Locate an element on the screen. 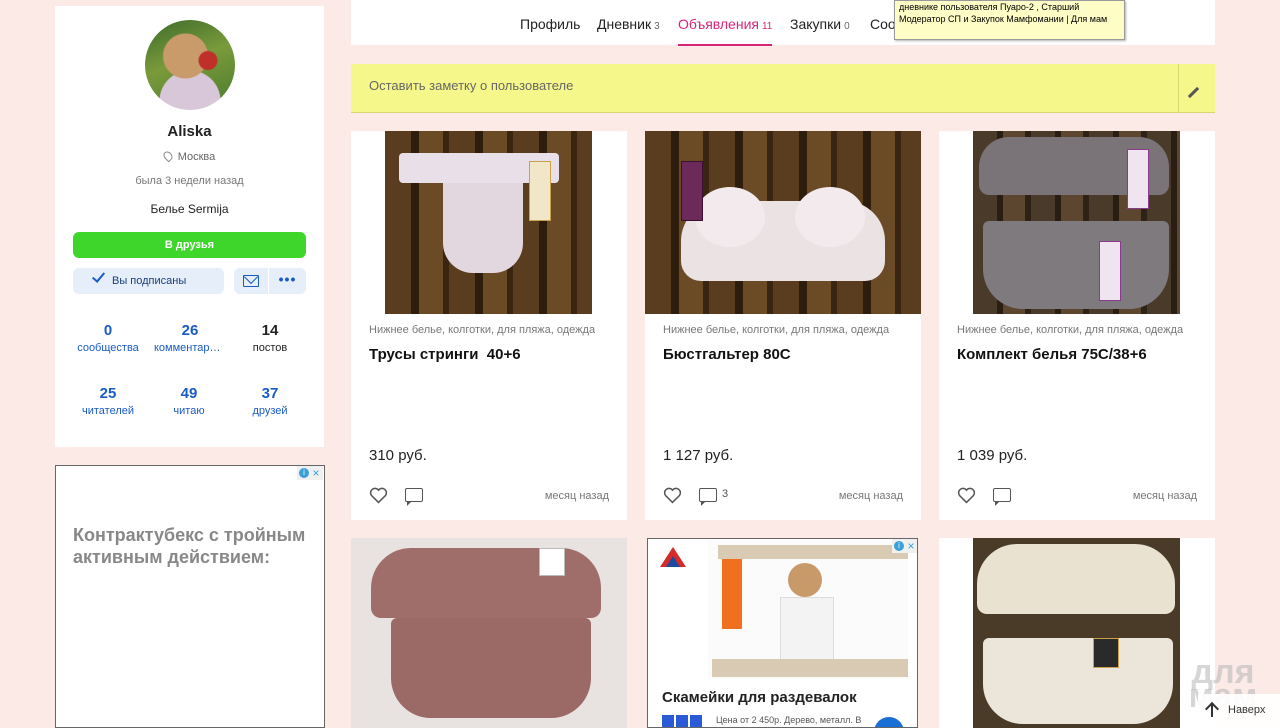 This screenshot has width=1280, height=728. subscribed-label: Вы подписаны is located at coordinates (149, 281).